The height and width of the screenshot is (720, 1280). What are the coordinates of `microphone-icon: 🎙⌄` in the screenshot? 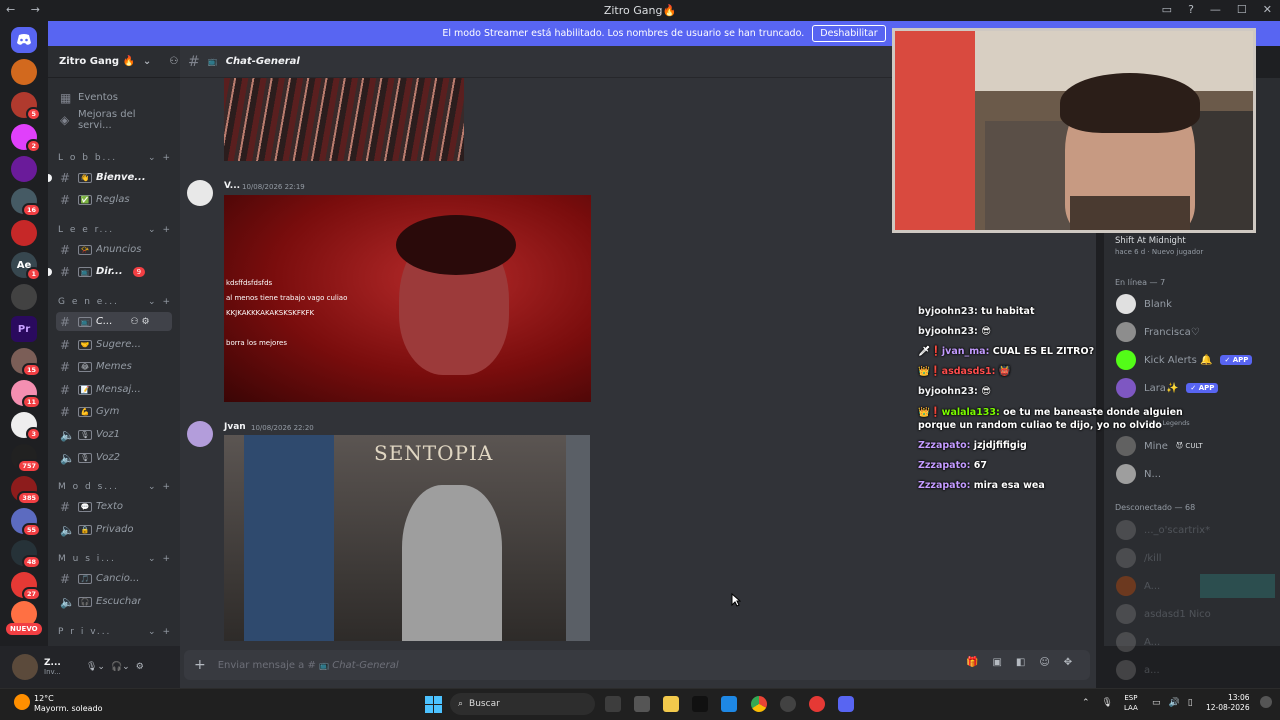 It's located at (95, 667).